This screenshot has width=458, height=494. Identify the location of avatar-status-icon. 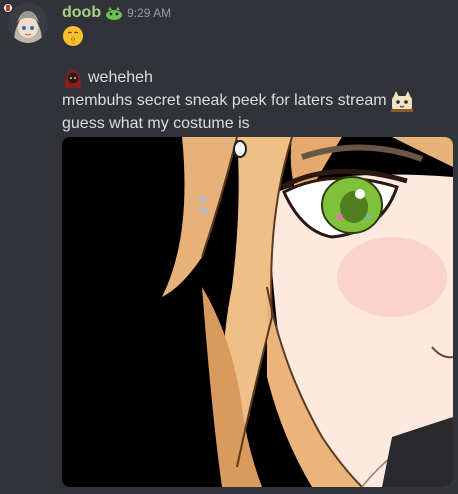
(8, 8).